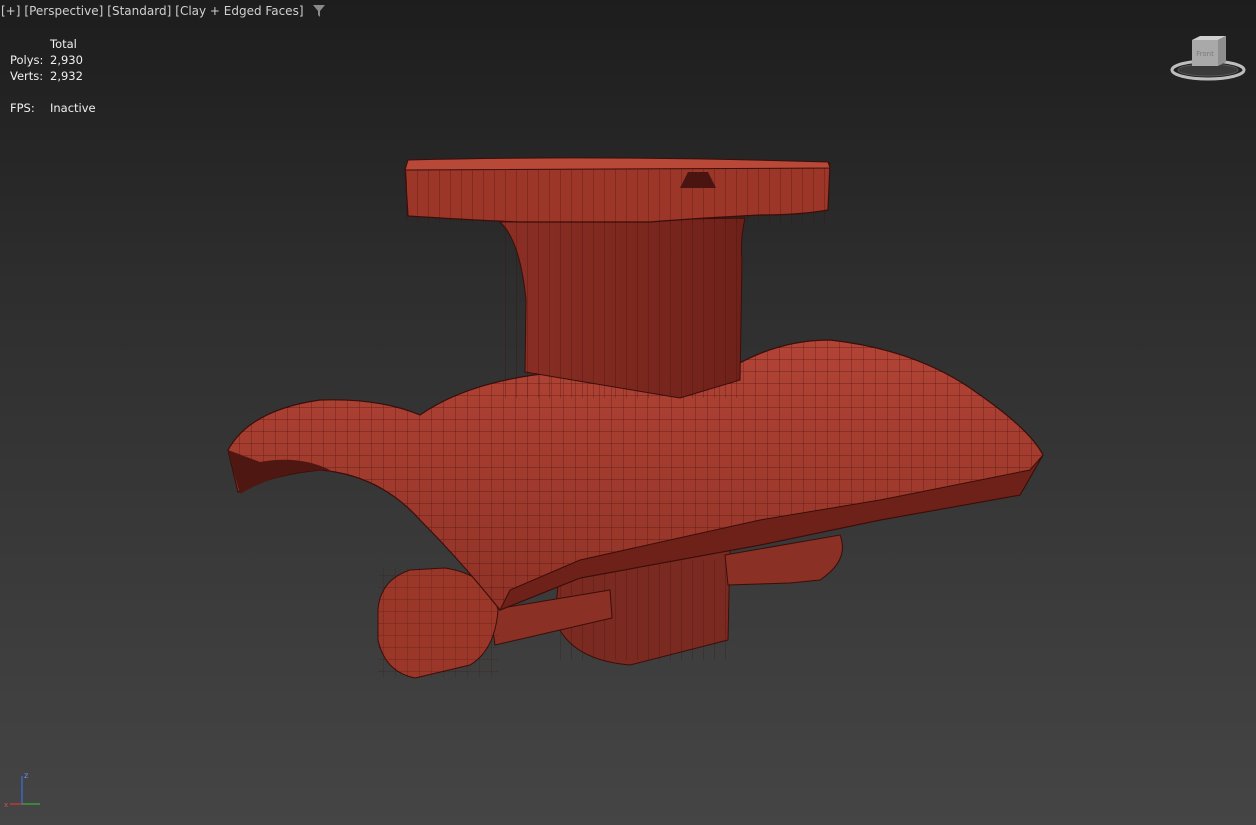 The height and width of the screenshot is (825, 1256). Describe the element at coordinates (26, 775) in the screenshot. I see `axis-z-label: z` at that location.